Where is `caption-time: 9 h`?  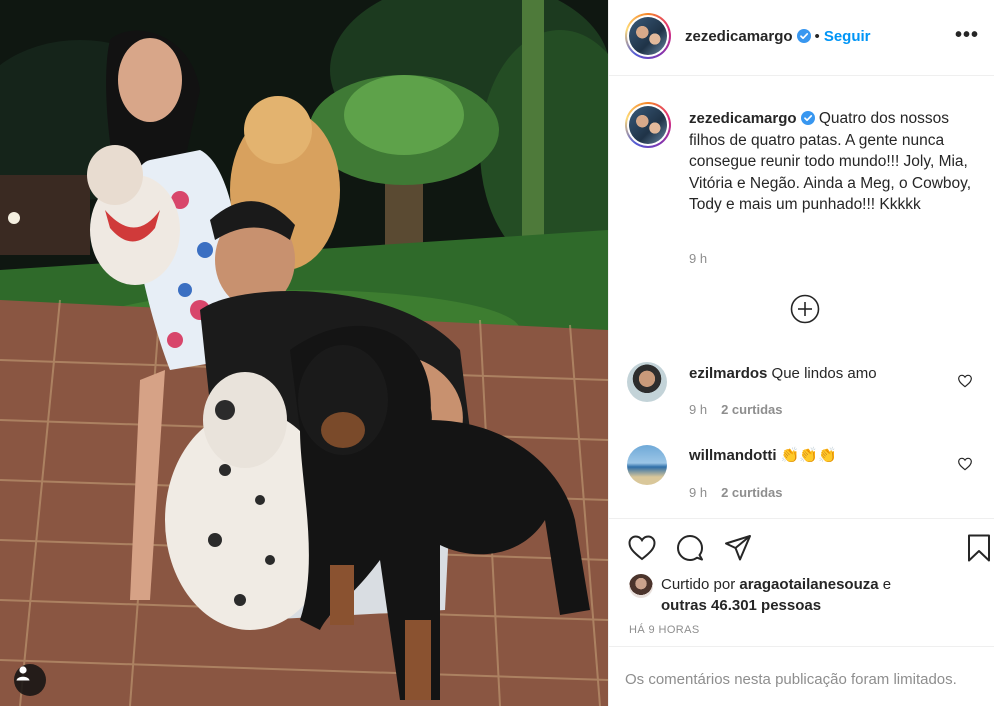
caption-time: 9 h is located at coordinates (698, 258).